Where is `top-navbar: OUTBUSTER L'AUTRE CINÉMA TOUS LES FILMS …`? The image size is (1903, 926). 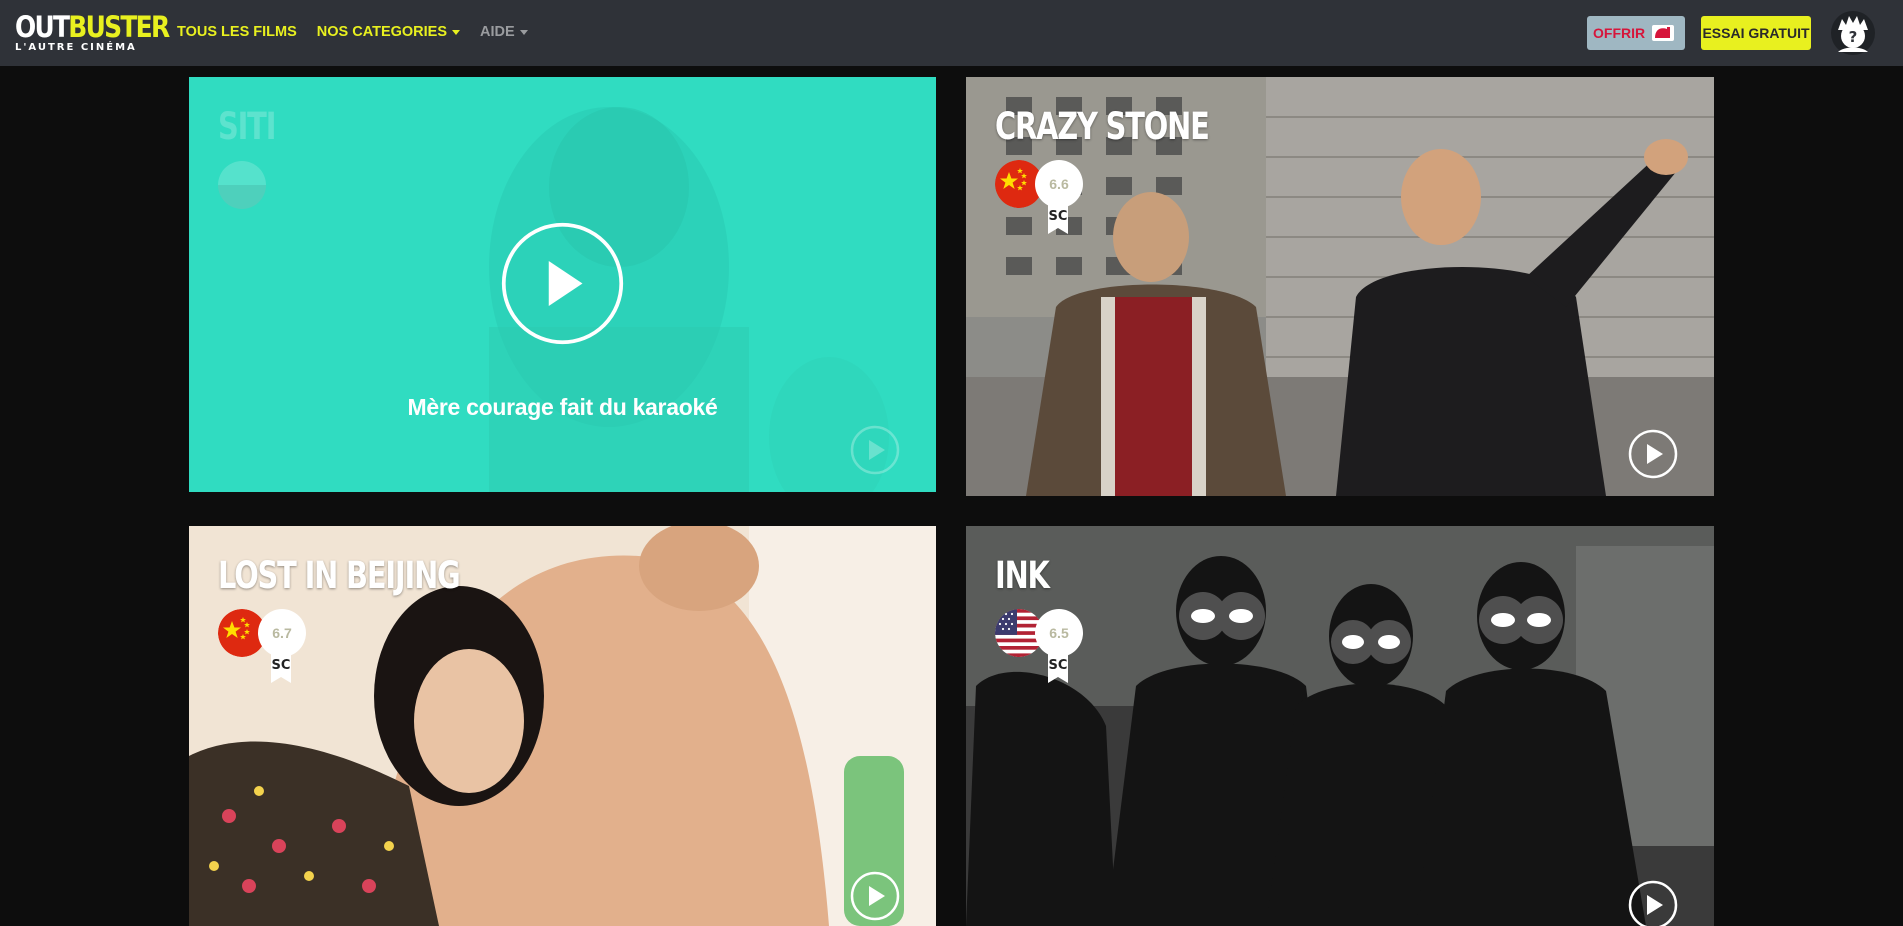 top-navbar: OUTBUSTER L'AUTRE CINÉMA TOUS LES FILMS … is located at coordinates (951, 33).